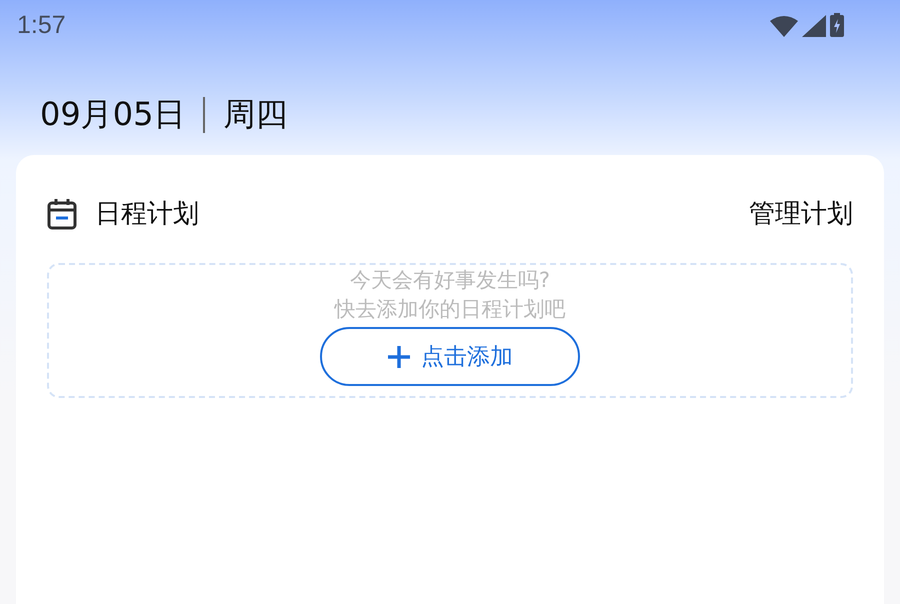 The width and height of the screenshot is (900, 604). What do you see at coordinates (801, 213) in the screenshot?
I see `manage-plan-link: 管理计划` at bounding box center [801, 213].